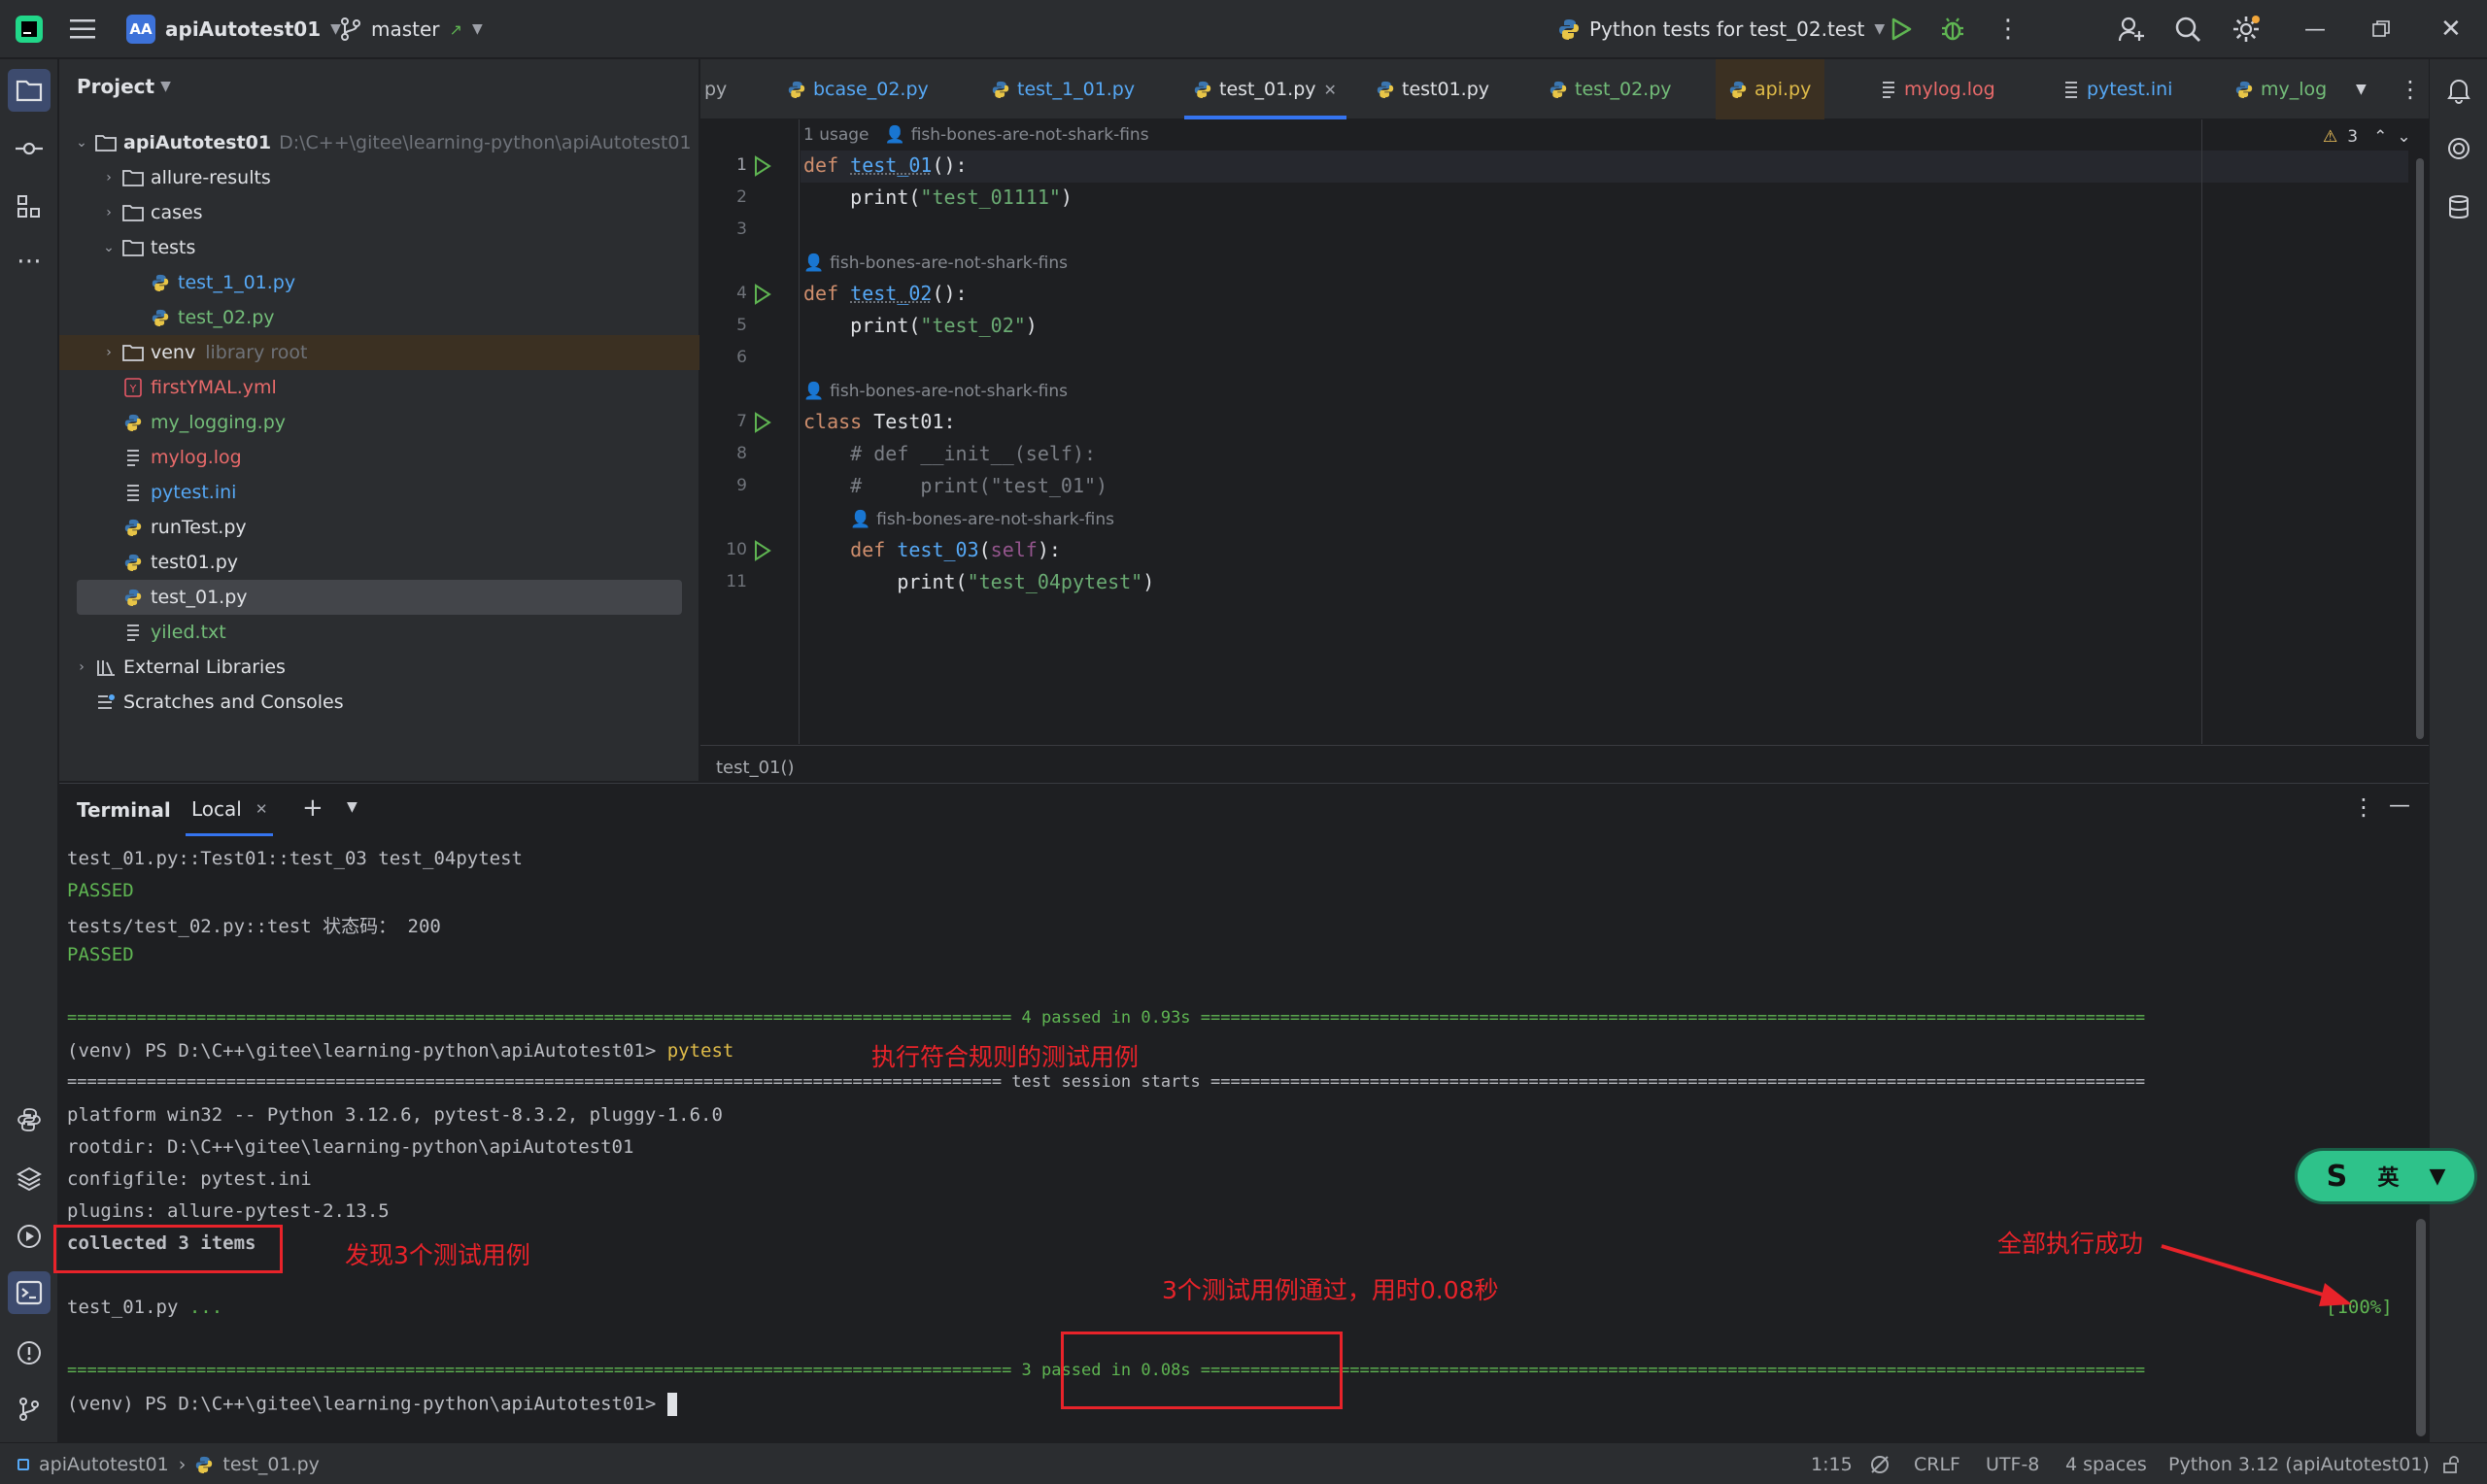 The width and height of the screenshot is (2487, 1484). I want to click on terminal-tab-local: Local ✕, so click(230, 810).